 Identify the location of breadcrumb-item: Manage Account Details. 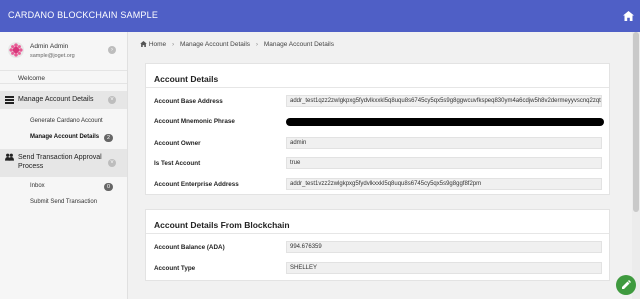
(215, 44).